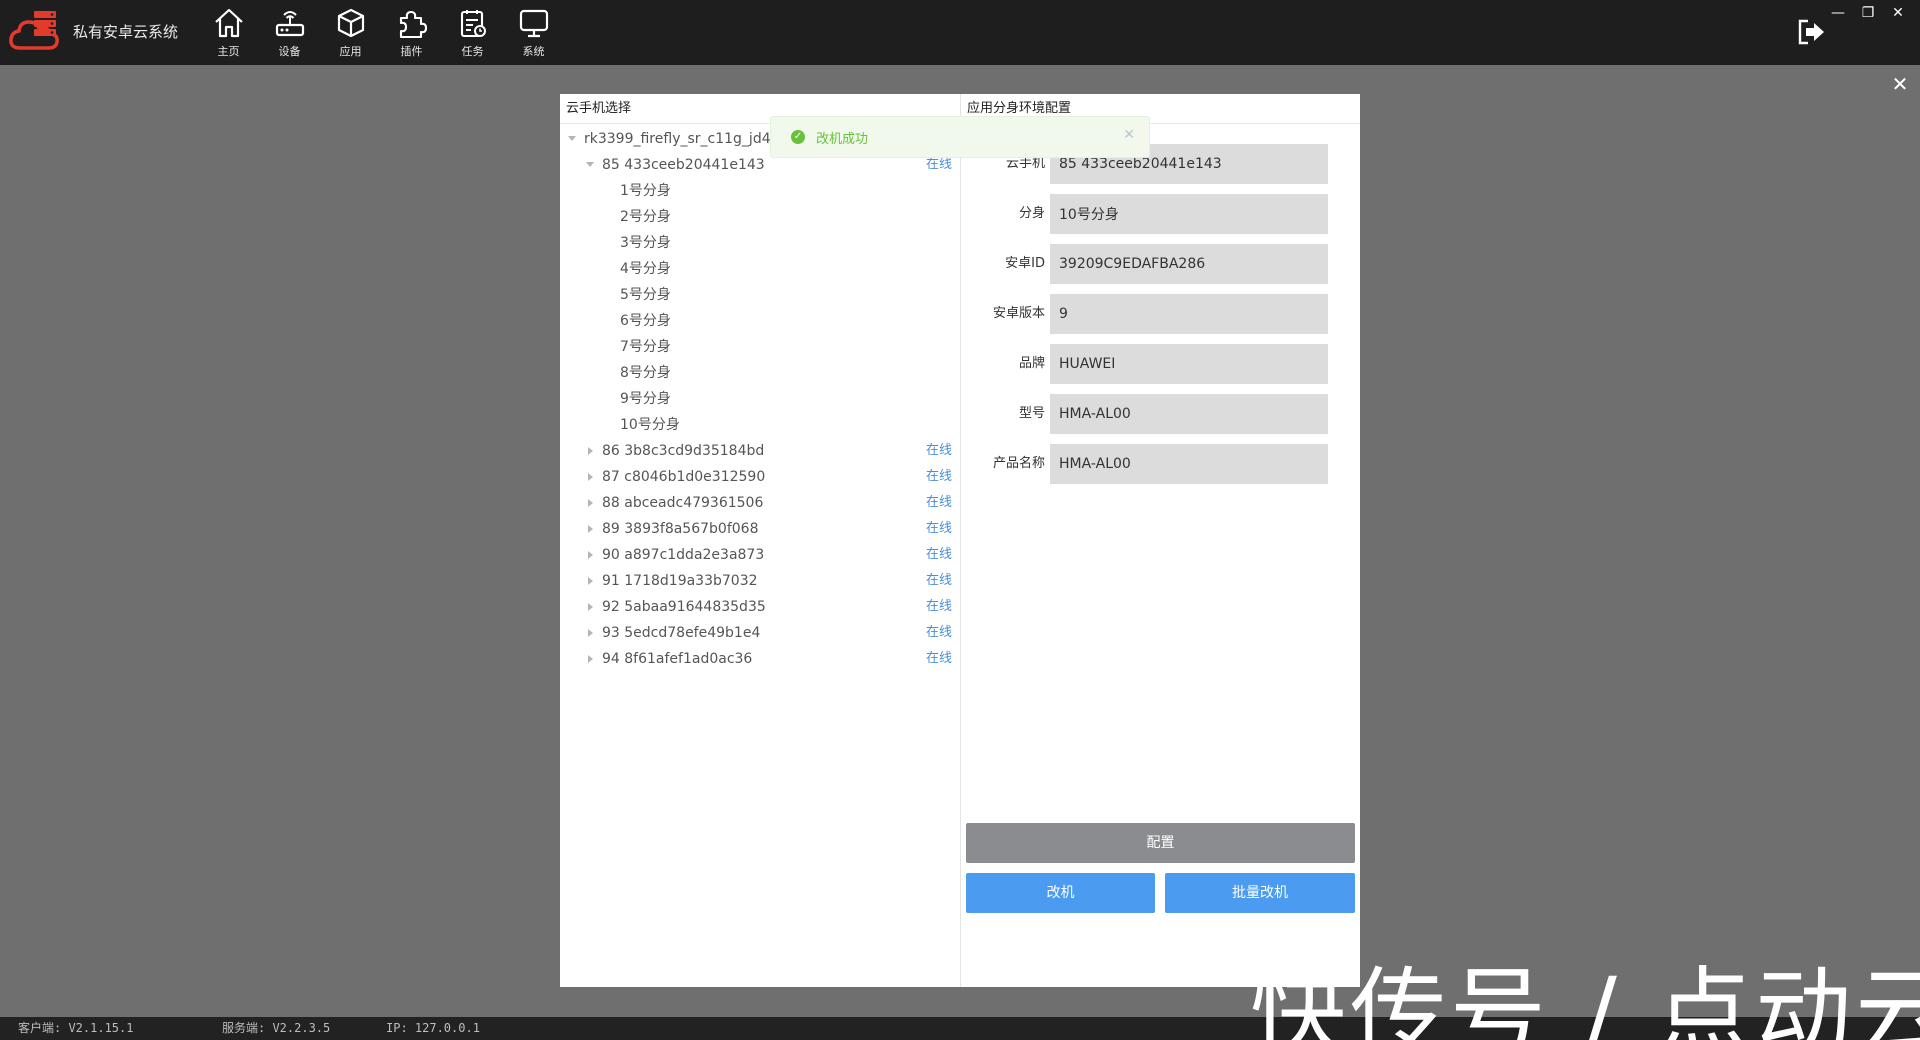 Image resolution: width=1920 pixels, height=1040 pixels. Describe the element at coordinates (760, 425) in the screenshot. I see `tree-clone-item: 10号分身` at that location.